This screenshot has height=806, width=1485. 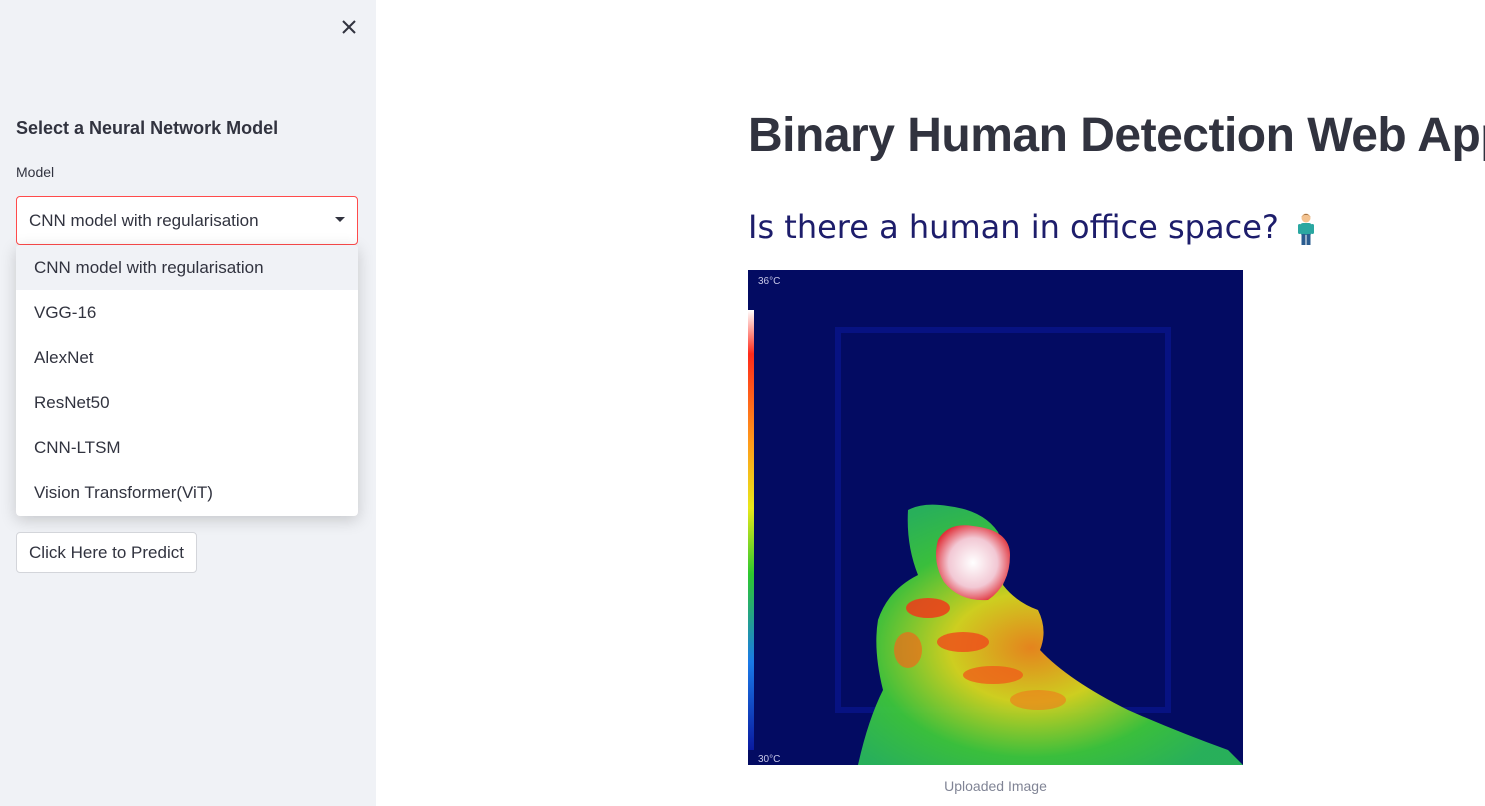 What do you see at coordinates (187, 267) in the screenshot?
I see `dropdown-option-cnn-regularisation: CNN model with regularisation` at bounding box center [187, 267].